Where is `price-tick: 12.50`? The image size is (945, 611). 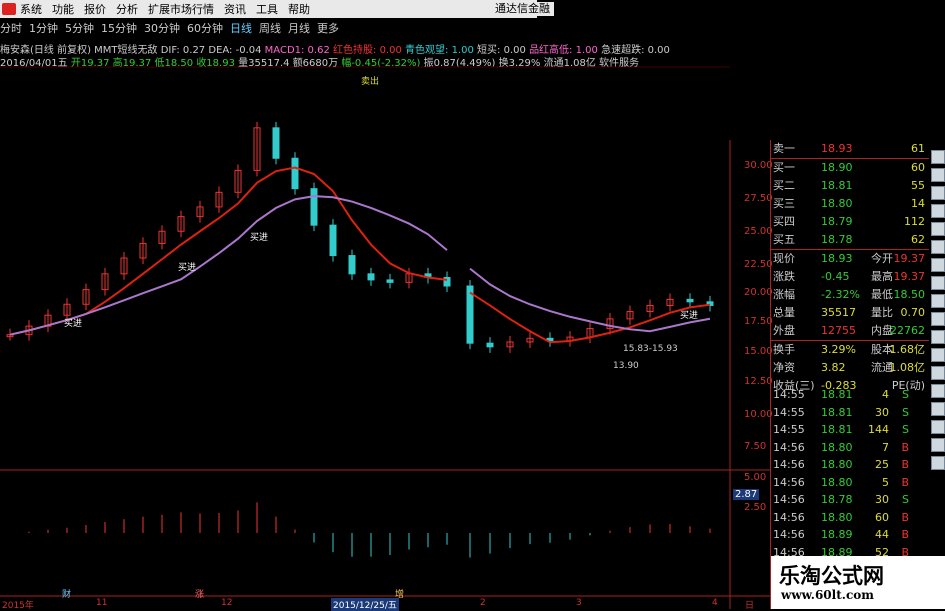
price-tick: 12.50 is located at coordinates (758, 381).